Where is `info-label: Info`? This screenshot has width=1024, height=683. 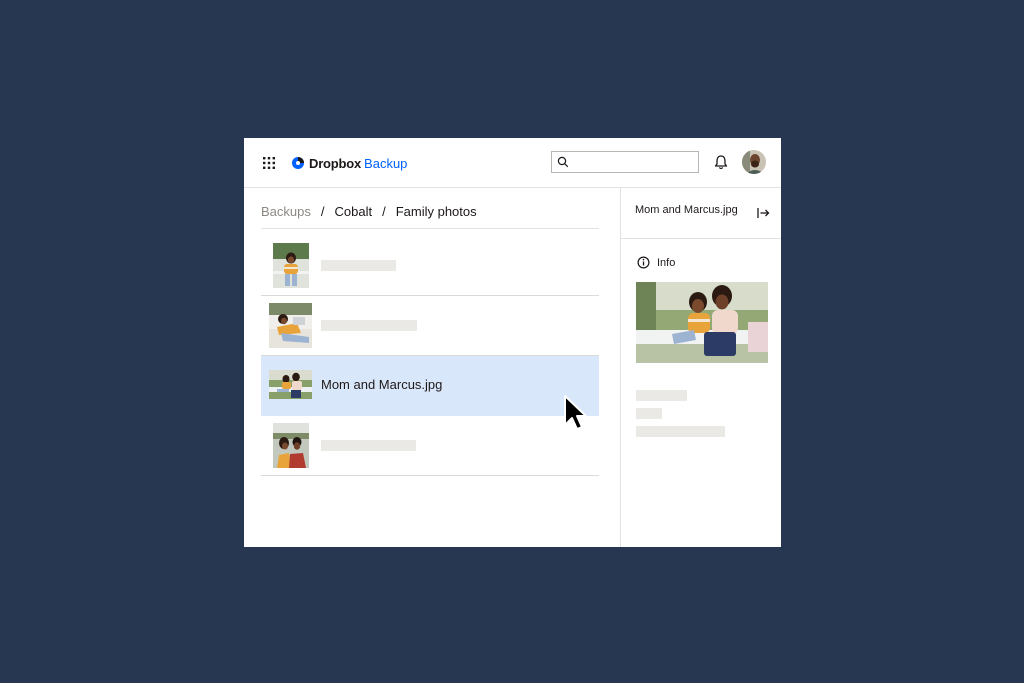
info-label: Info is located at coordinates (666, 262).